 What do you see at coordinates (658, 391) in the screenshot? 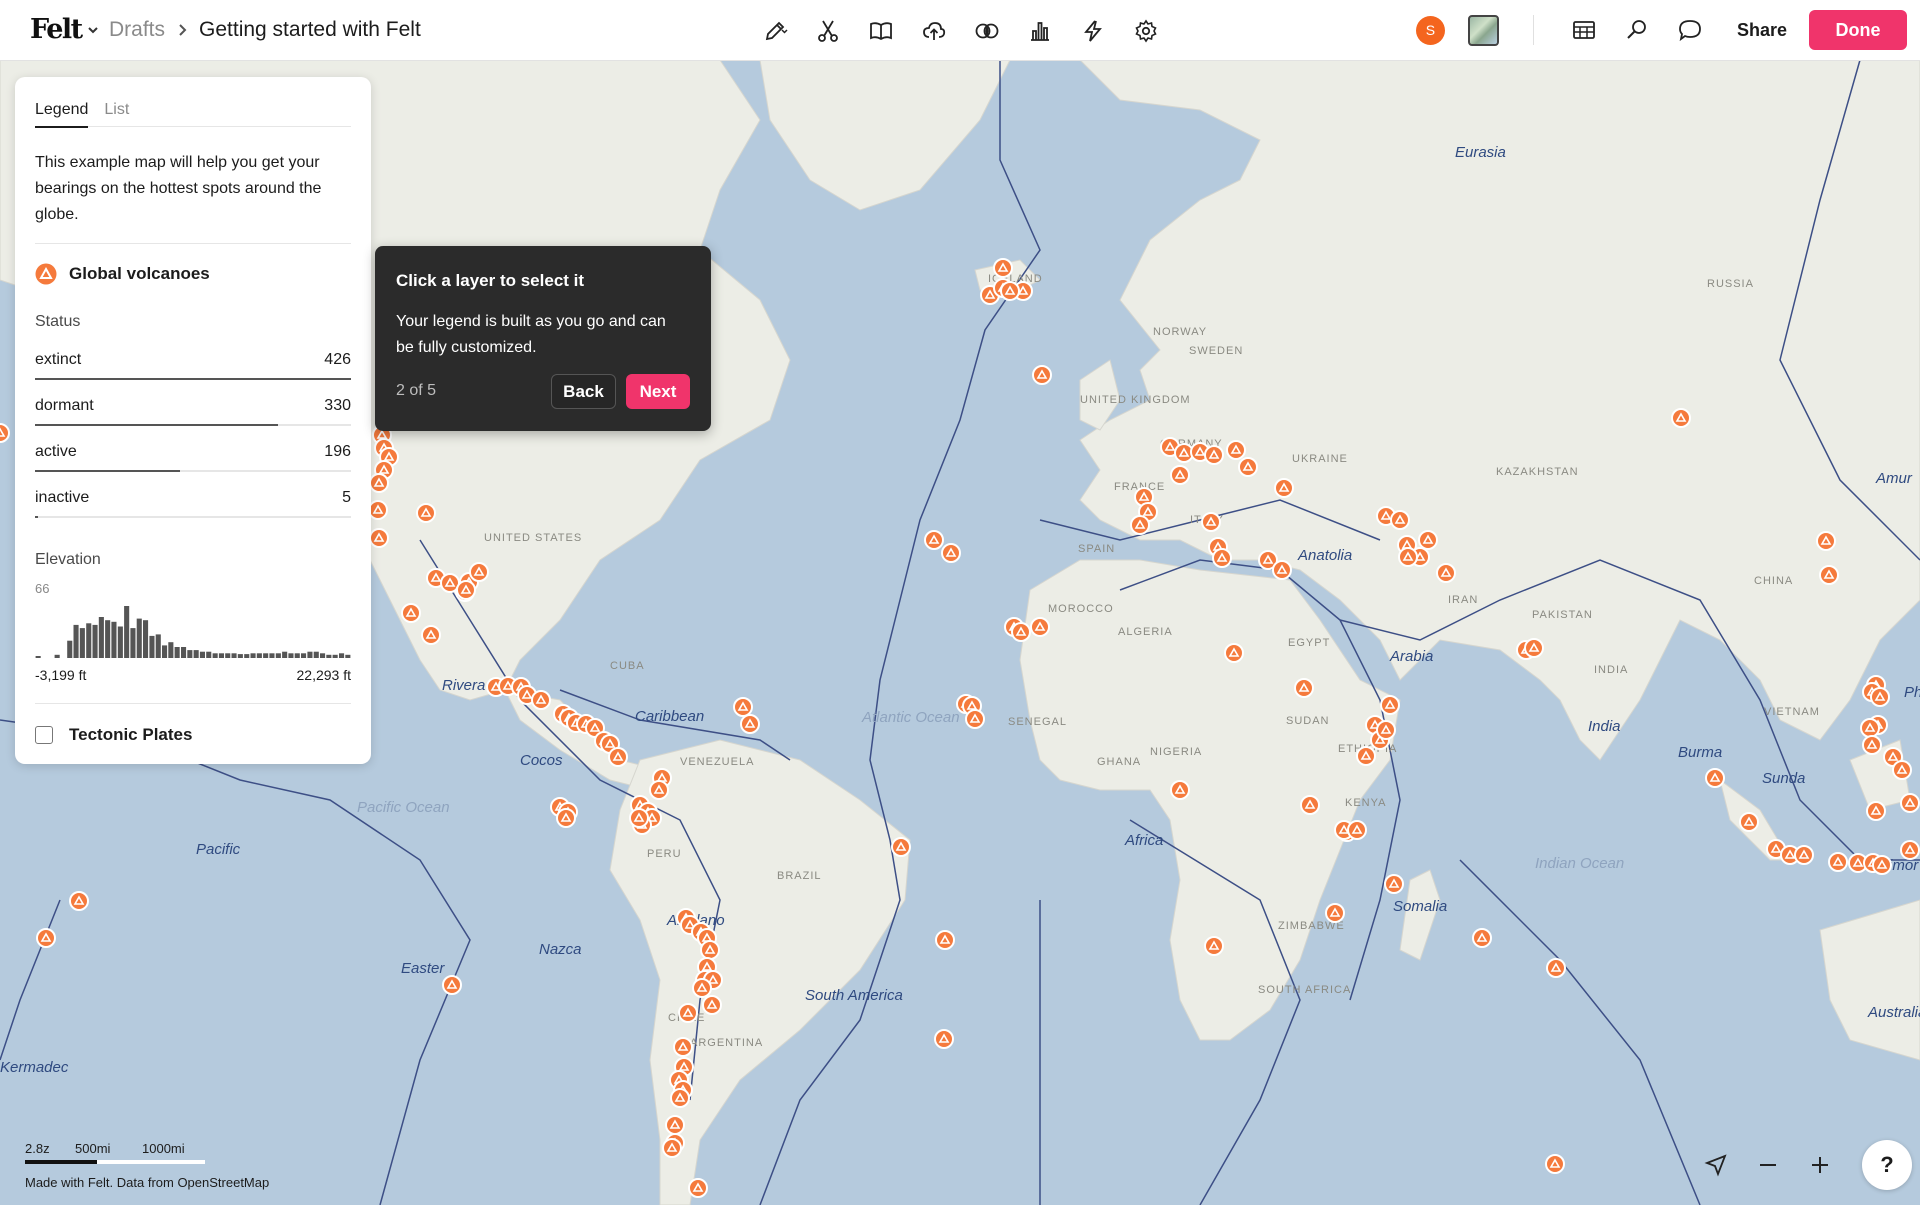
I see `tooltip-next-button: Next` at bounding box center [658, 391].